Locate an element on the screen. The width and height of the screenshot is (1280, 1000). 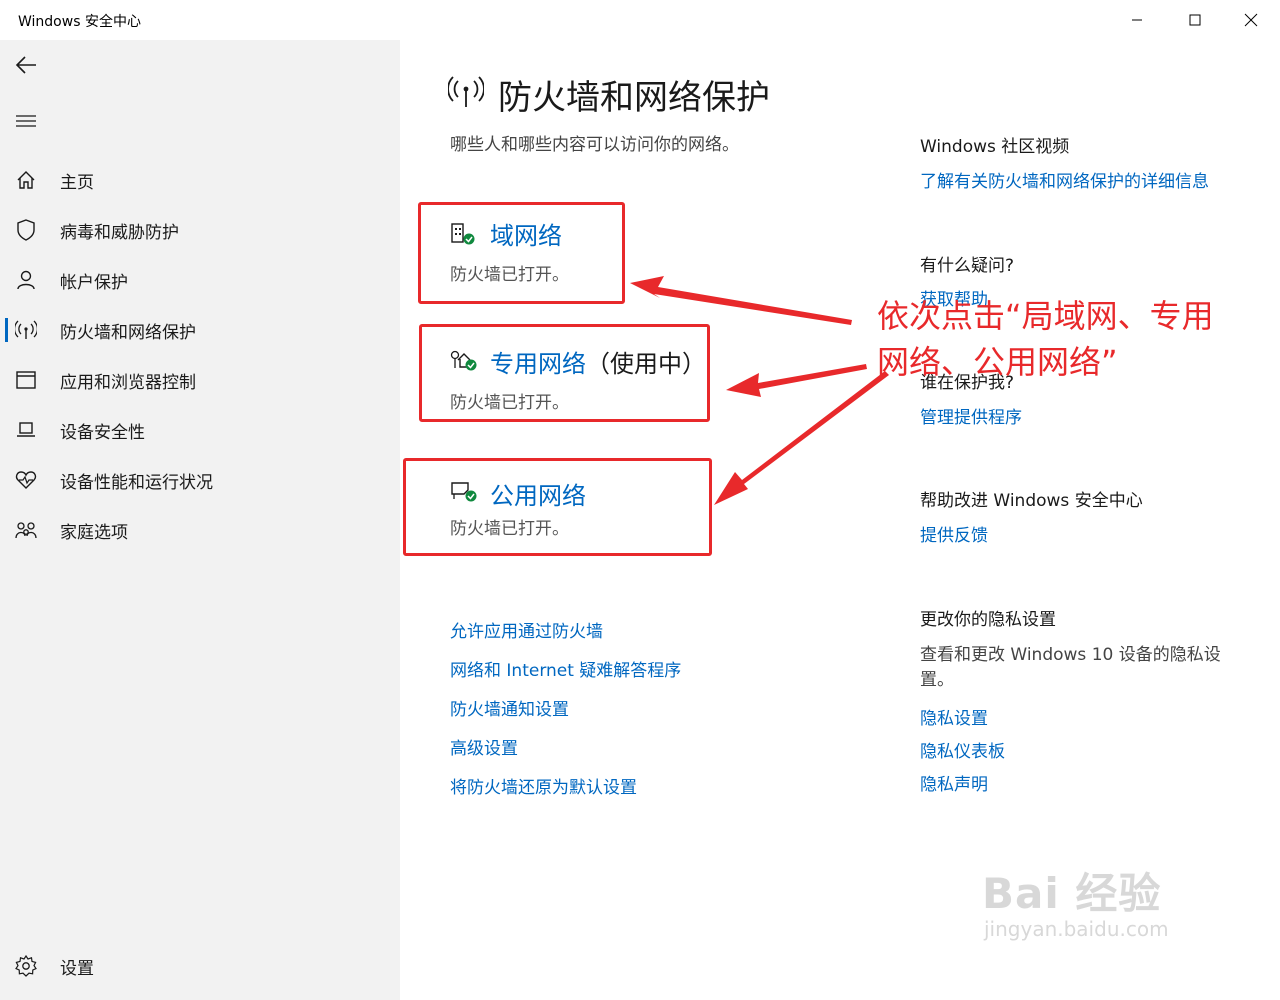
sidebar-item-label: 防火墙和网络保护 is located at coordinates (128, 332).